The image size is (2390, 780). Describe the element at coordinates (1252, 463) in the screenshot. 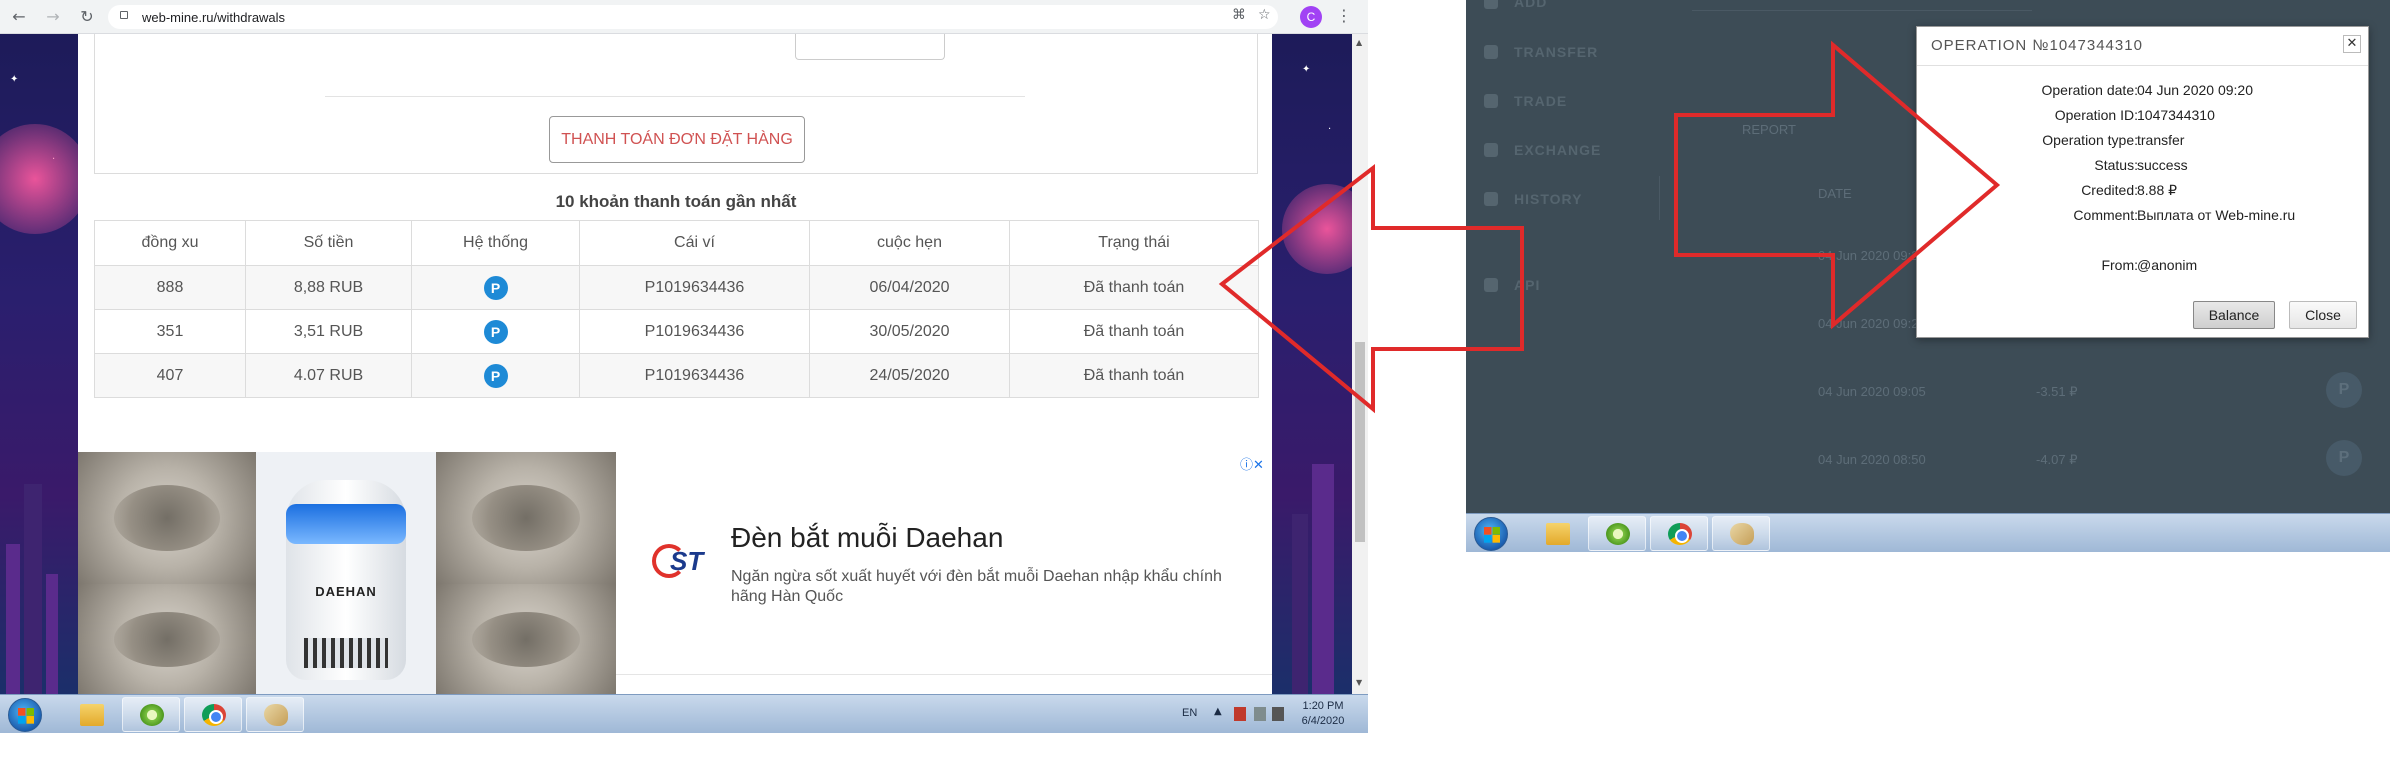

I see `ad-choices-icon: ⓘ✕` at that location.